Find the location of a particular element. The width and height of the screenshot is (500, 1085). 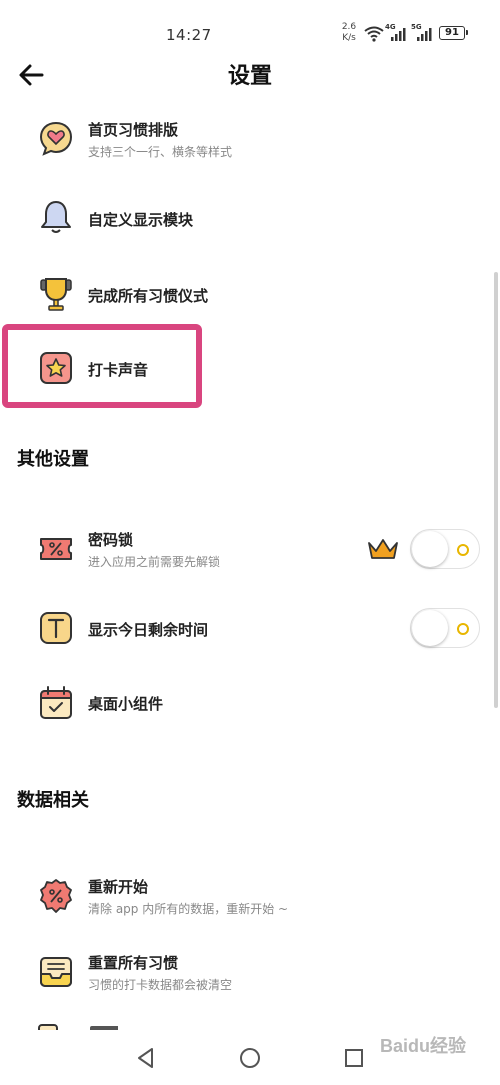

scrollbar is located at coordinates (496, 490).